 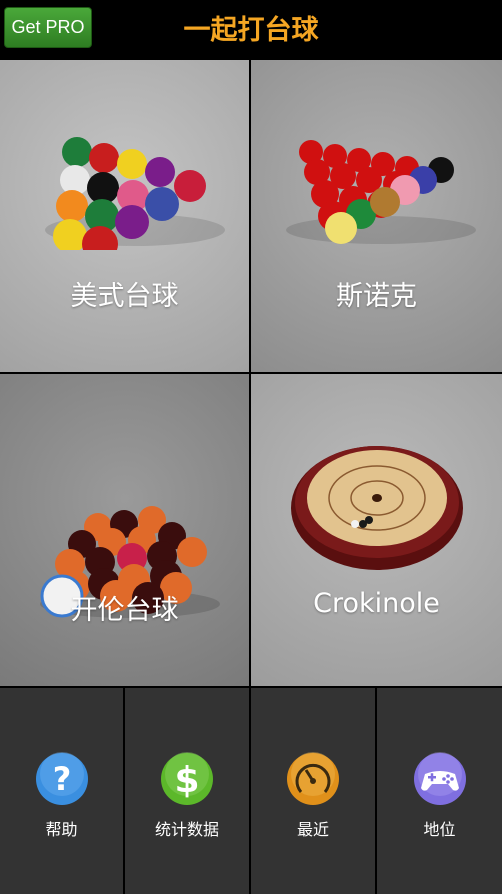 What do you see at coordinates (313, 778) in the screenshot?
I see `clock-icon` at bounding box center [313, 778].